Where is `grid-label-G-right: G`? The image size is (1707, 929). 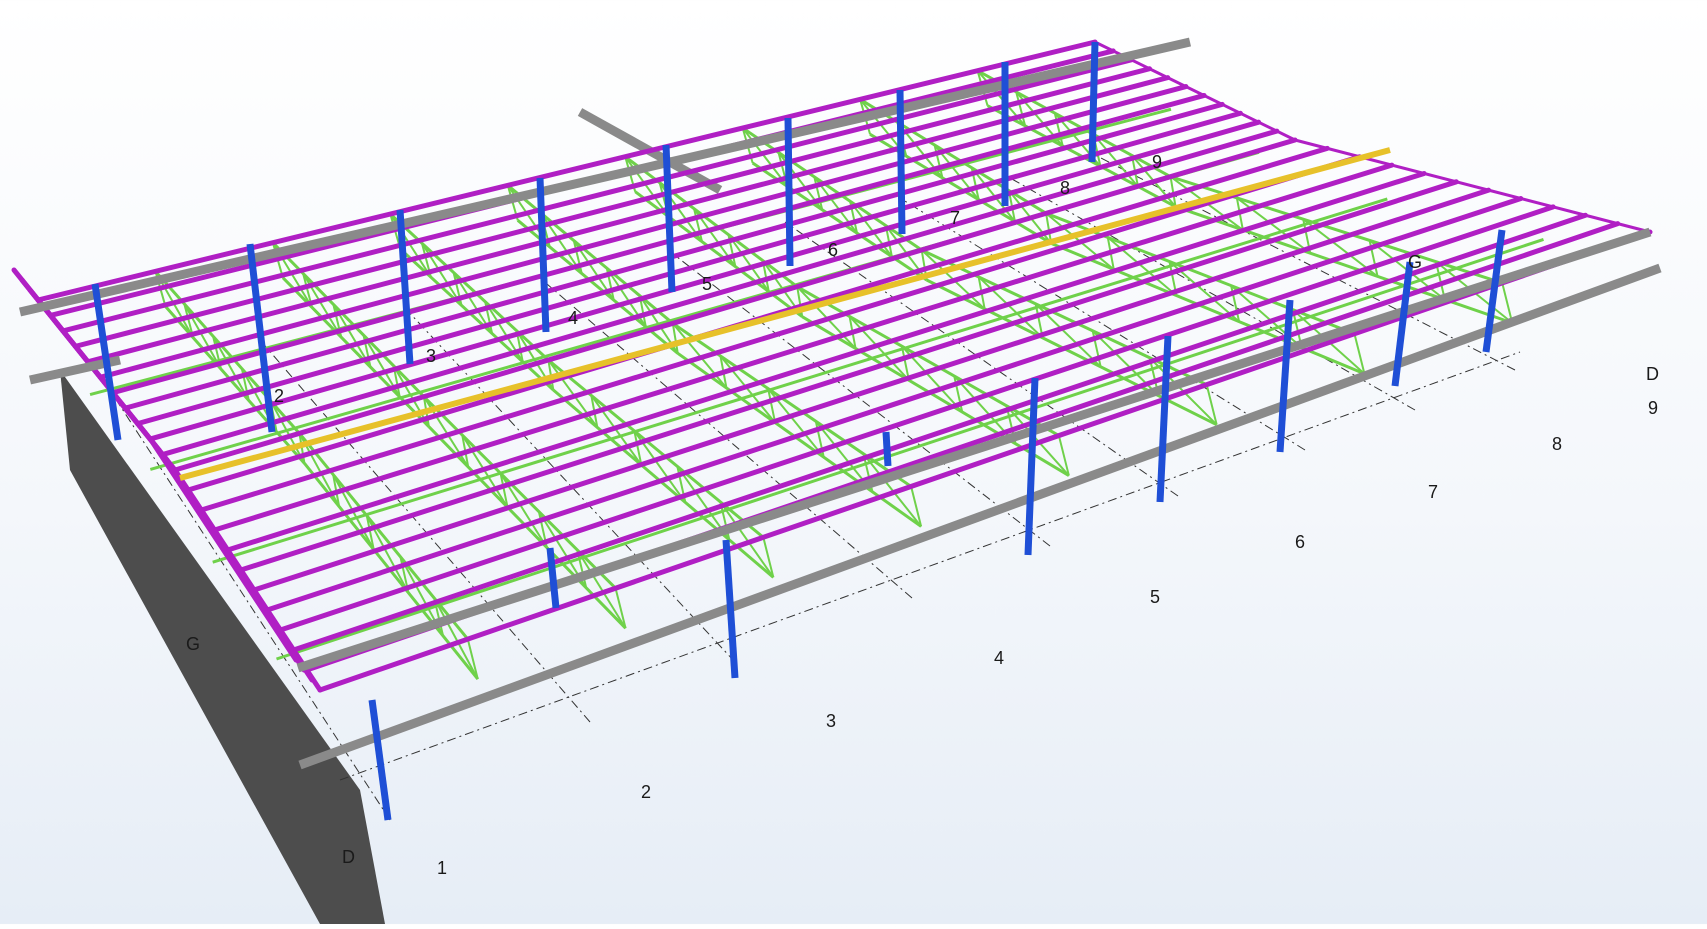
grid-label-G-right: G is located at coordinates (1415, 262).